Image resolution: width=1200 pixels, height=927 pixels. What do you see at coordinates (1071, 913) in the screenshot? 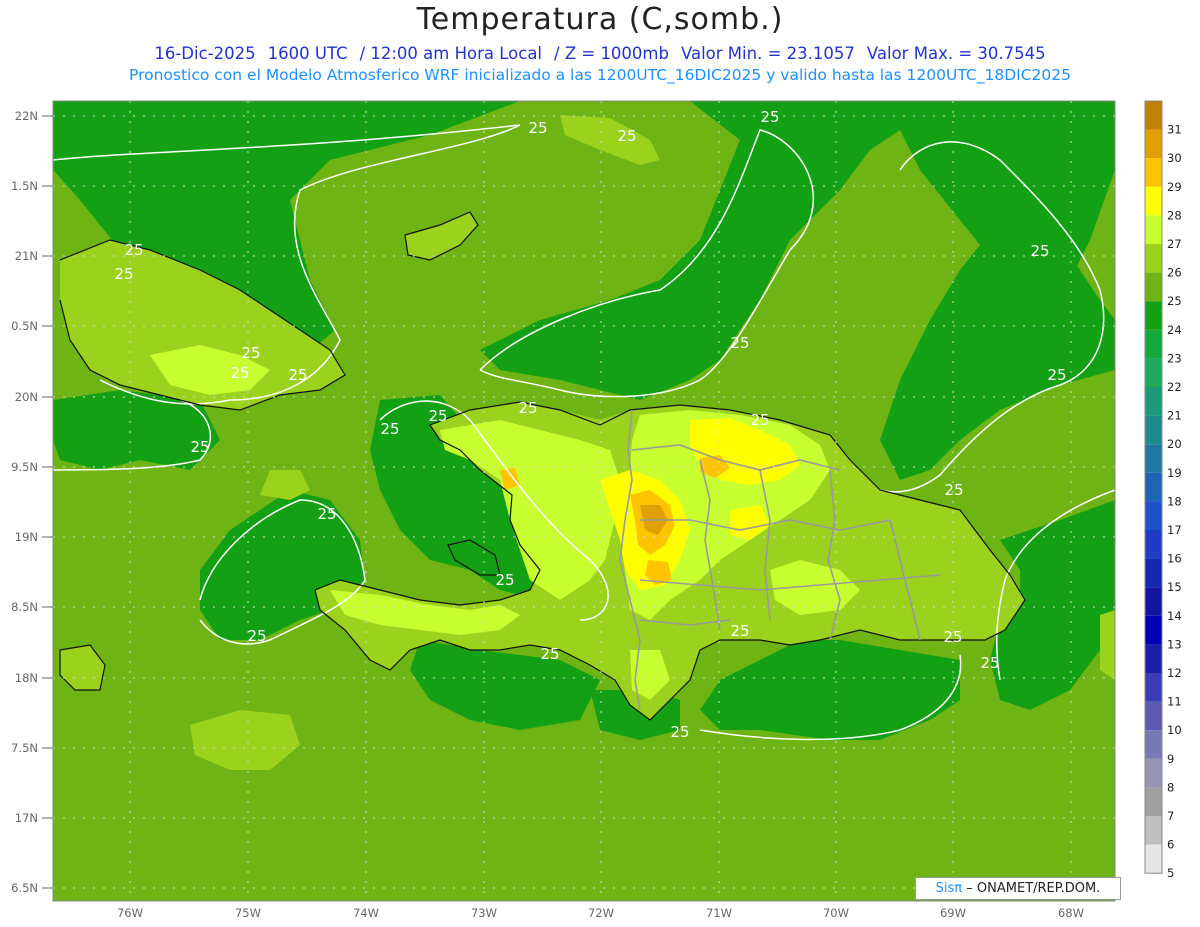
I see `lon-label: 68W` at bounding box center [1071, 913].